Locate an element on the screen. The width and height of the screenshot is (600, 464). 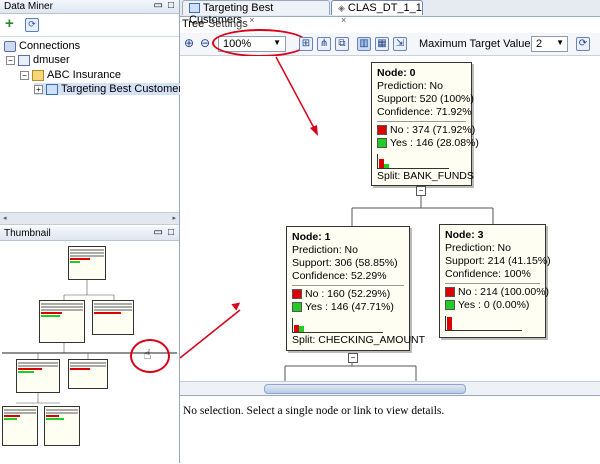
histogram-bar-no is located at coordinates (449, 323).